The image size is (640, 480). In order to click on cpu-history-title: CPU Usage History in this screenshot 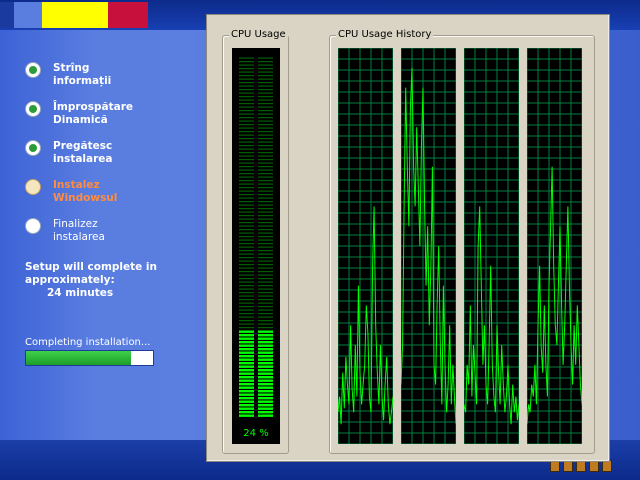, I will do `click(385, 34)`.